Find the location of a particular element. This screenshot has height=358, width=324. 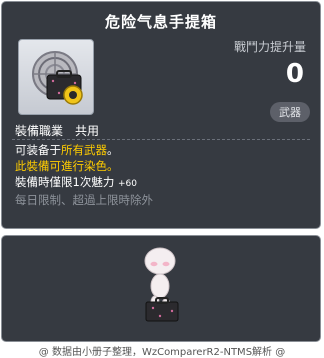

job-row: 裝備職業 共用 is located at coordinates (57, 130).